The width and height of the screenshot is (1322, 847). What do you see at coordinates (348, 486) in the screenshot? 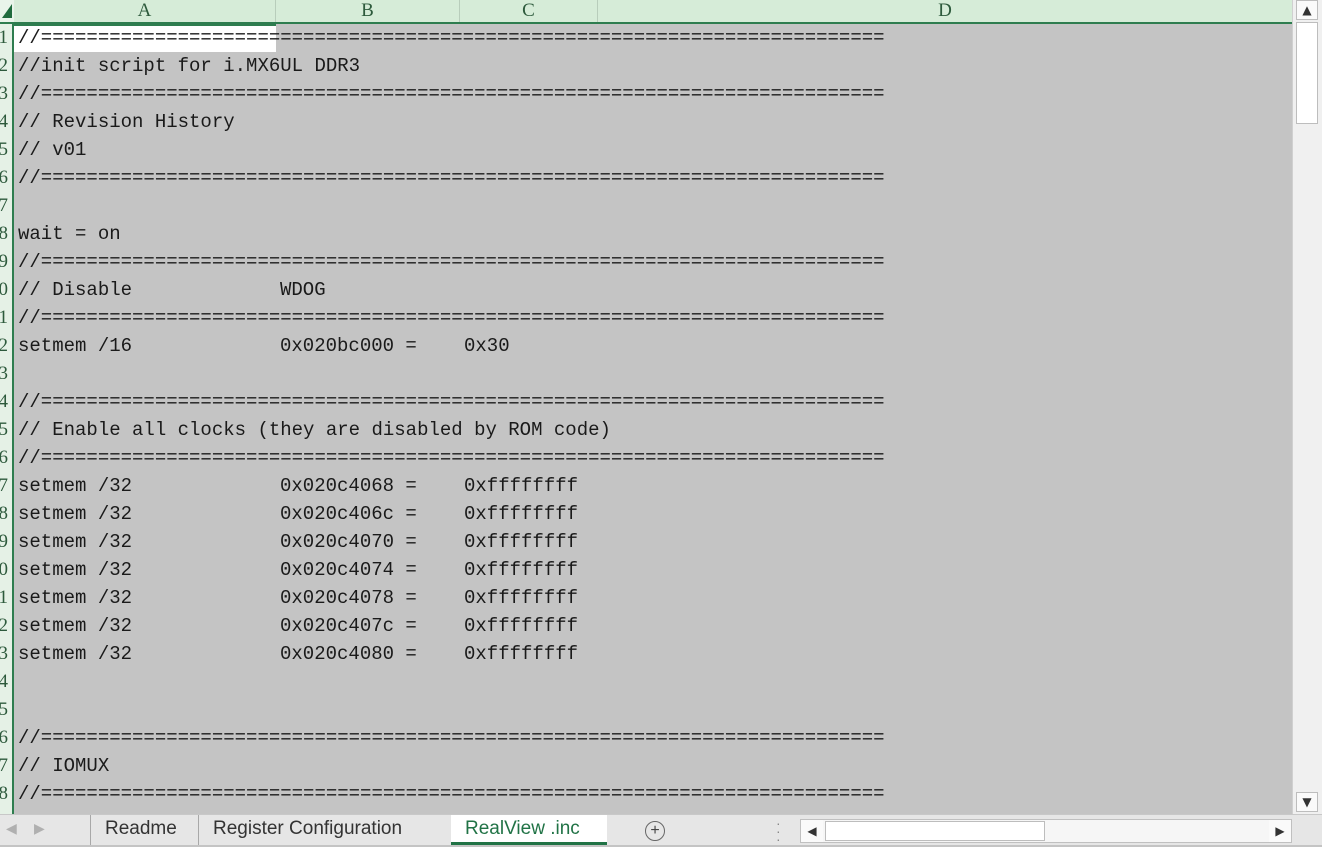
I see `cell-b: 0x020c4068 =` at bounding box center [348, 486].